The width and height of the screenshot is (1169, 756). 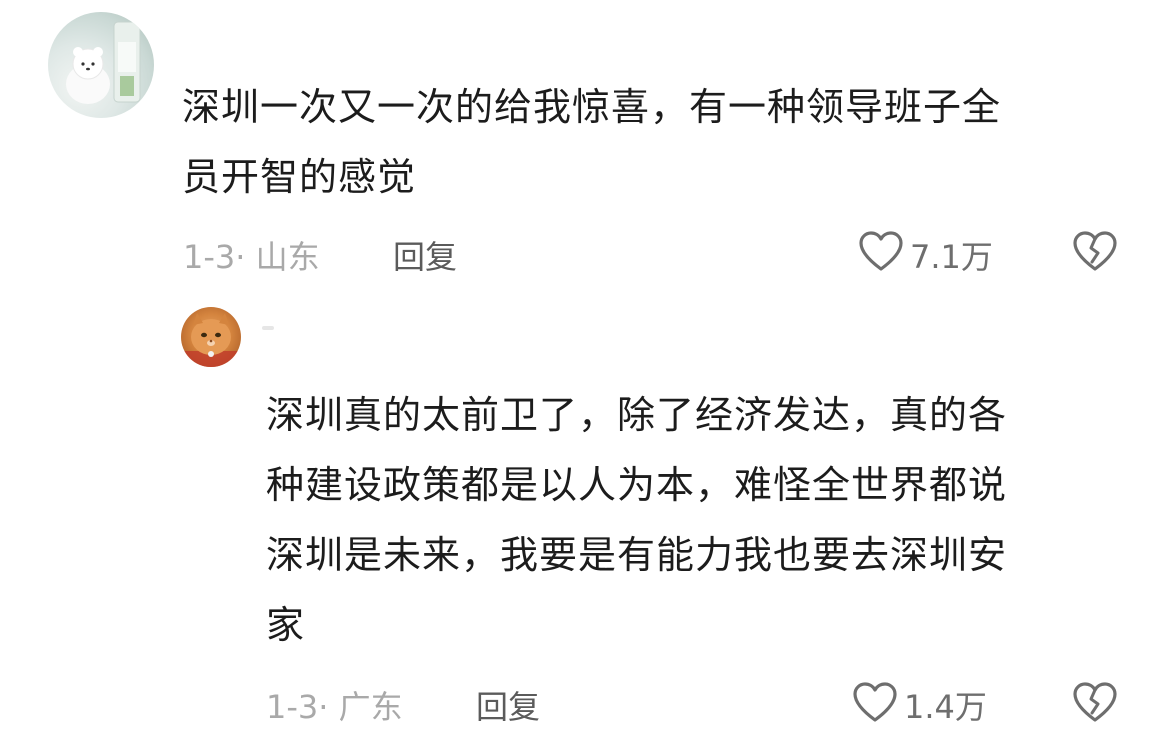 What do you see at coordinates (591, 142) in the screenshot?
I see `comment-text: 深圳一次又一次的给我惊喜，有一种领导班子全 员开智的感觉` at bounding box center [591, 142].